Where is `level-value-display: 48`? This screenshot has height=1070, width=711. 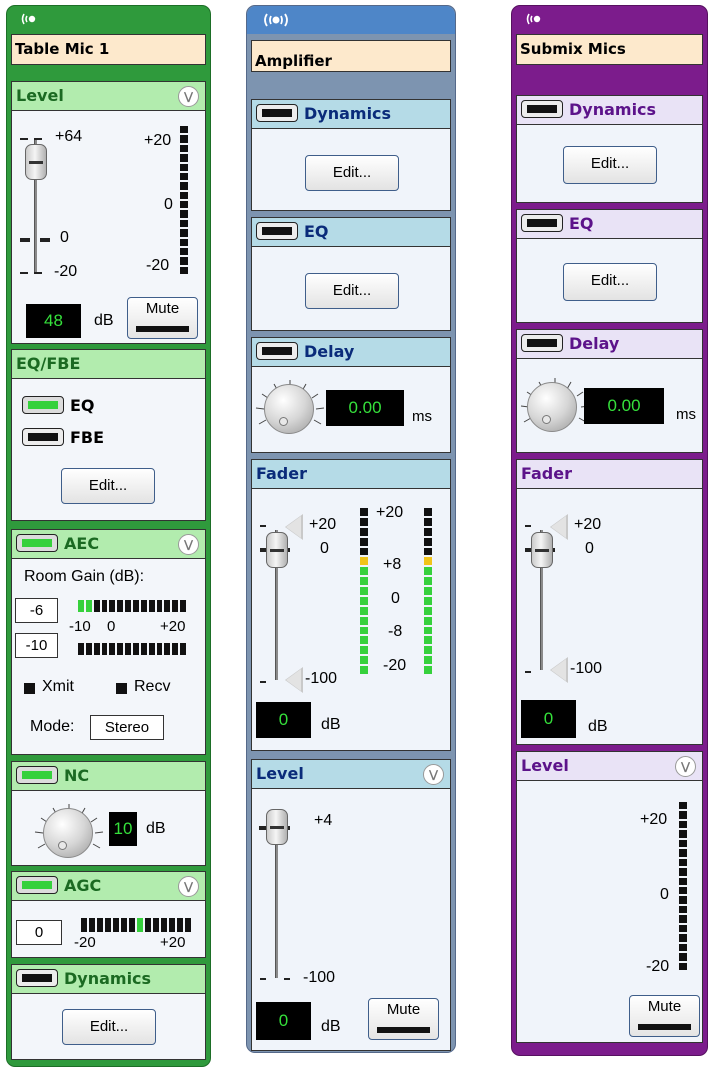
level-value-display: 48 is located at coordinates (53, 321).